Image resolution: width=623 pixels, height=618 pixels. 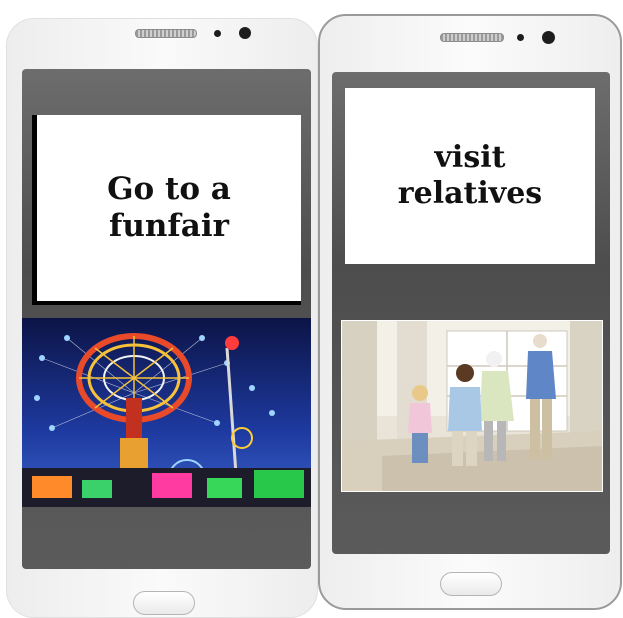 What do you see at coordinates (166, 412) in the screenshot?
I see `funfair-photo` at bounding box center [166, 412].